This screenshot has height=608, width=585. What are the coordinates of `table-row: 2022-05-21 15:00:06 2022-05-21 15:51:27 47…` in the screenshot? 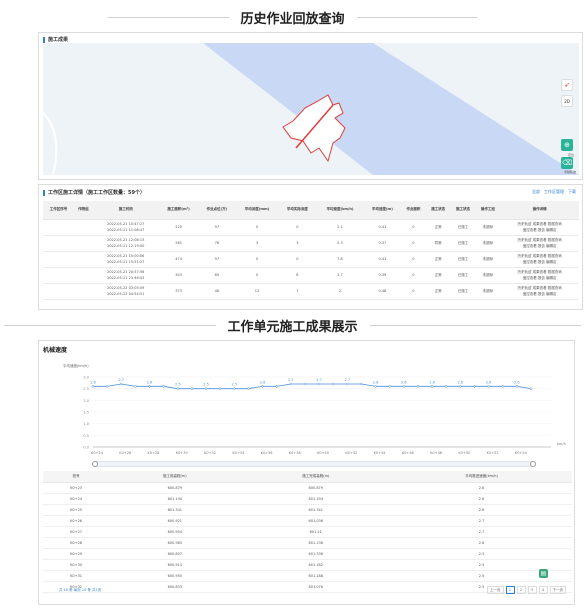 It's located at (311, 259).